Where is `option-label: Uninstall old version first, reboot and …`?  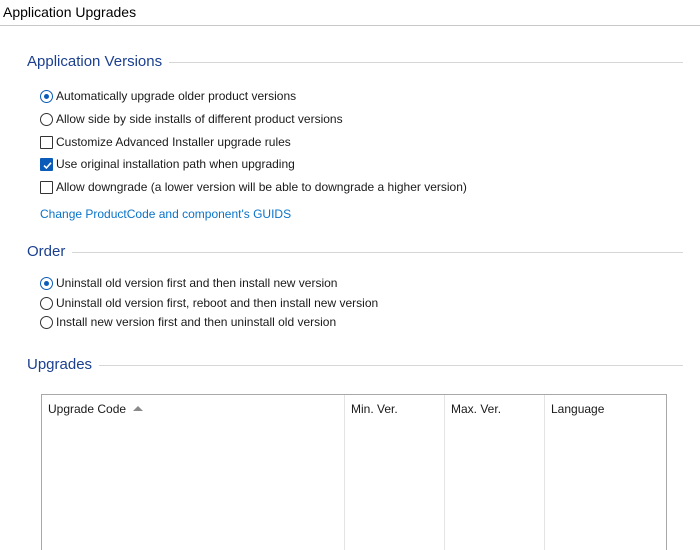
option-label: Uninstall old version first, reboot and … is located at coordinates (217, 303).